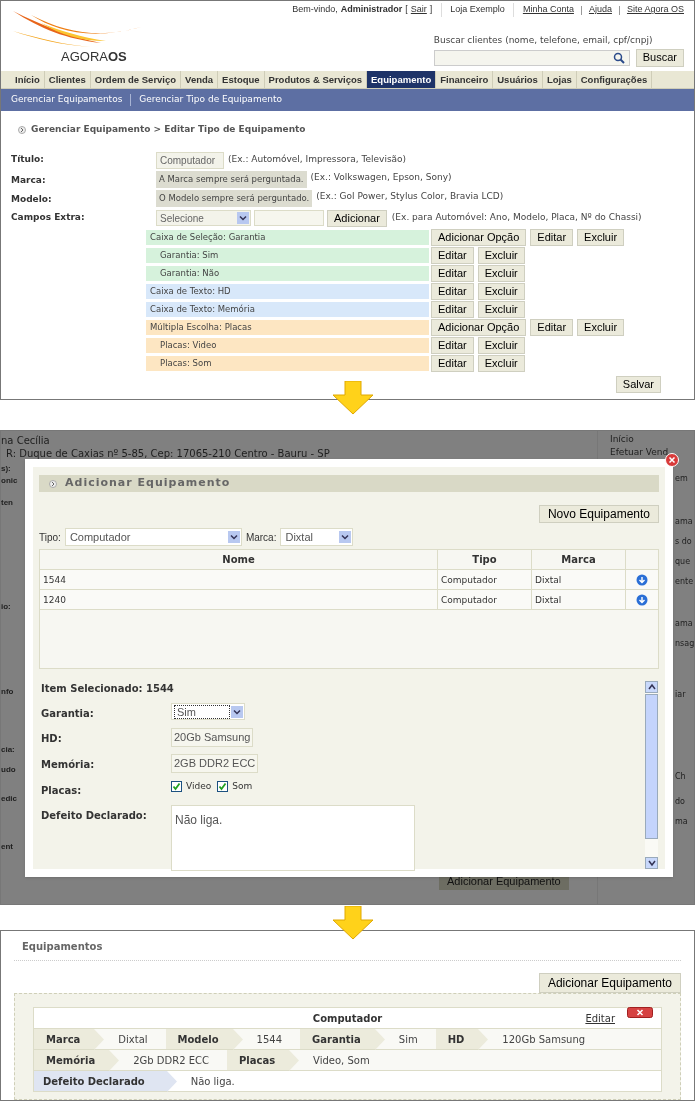 The image size is (695, 1101). Describe the element at coordinates (29, 180) in the screenshot. I see `field-label: Marca:` at that location.